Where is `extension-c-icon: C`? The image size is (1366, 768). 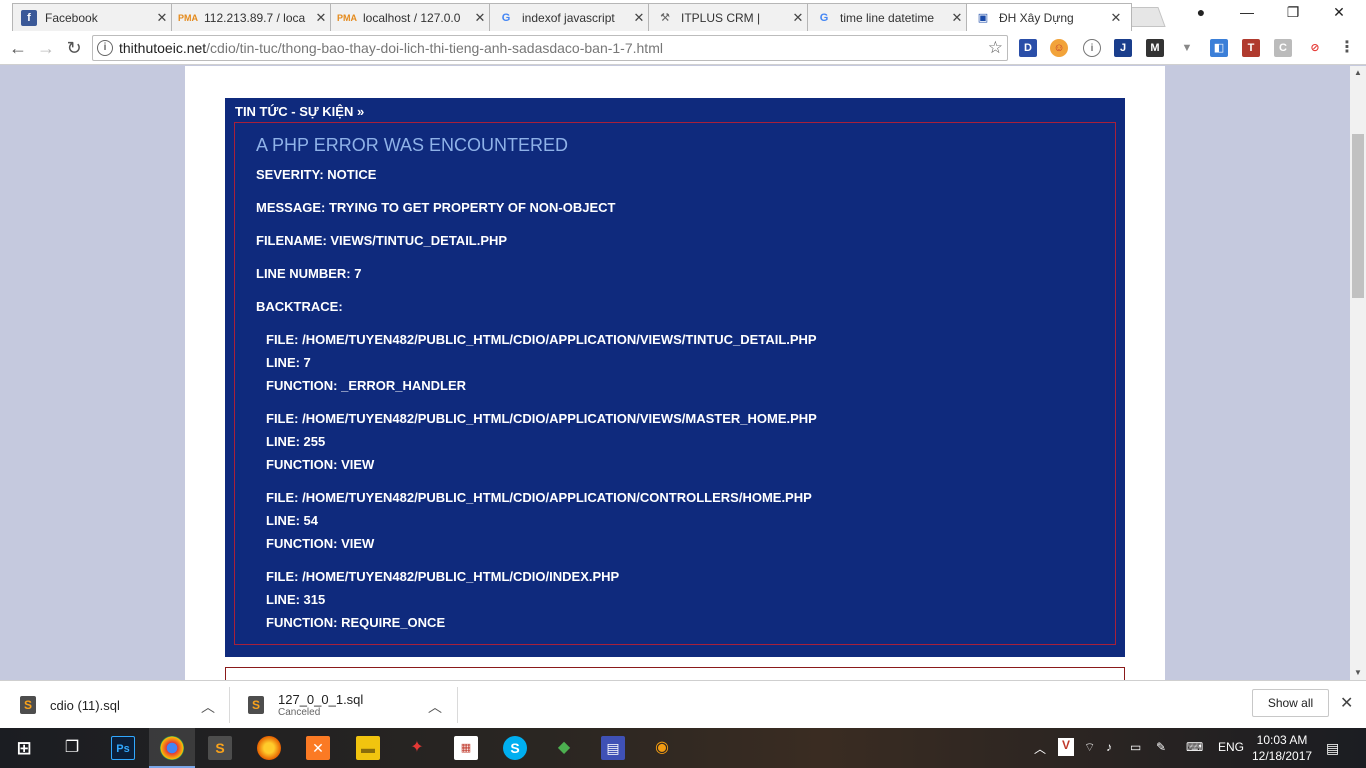
extension-c-icon: C is located at coordinates (1283, 48).